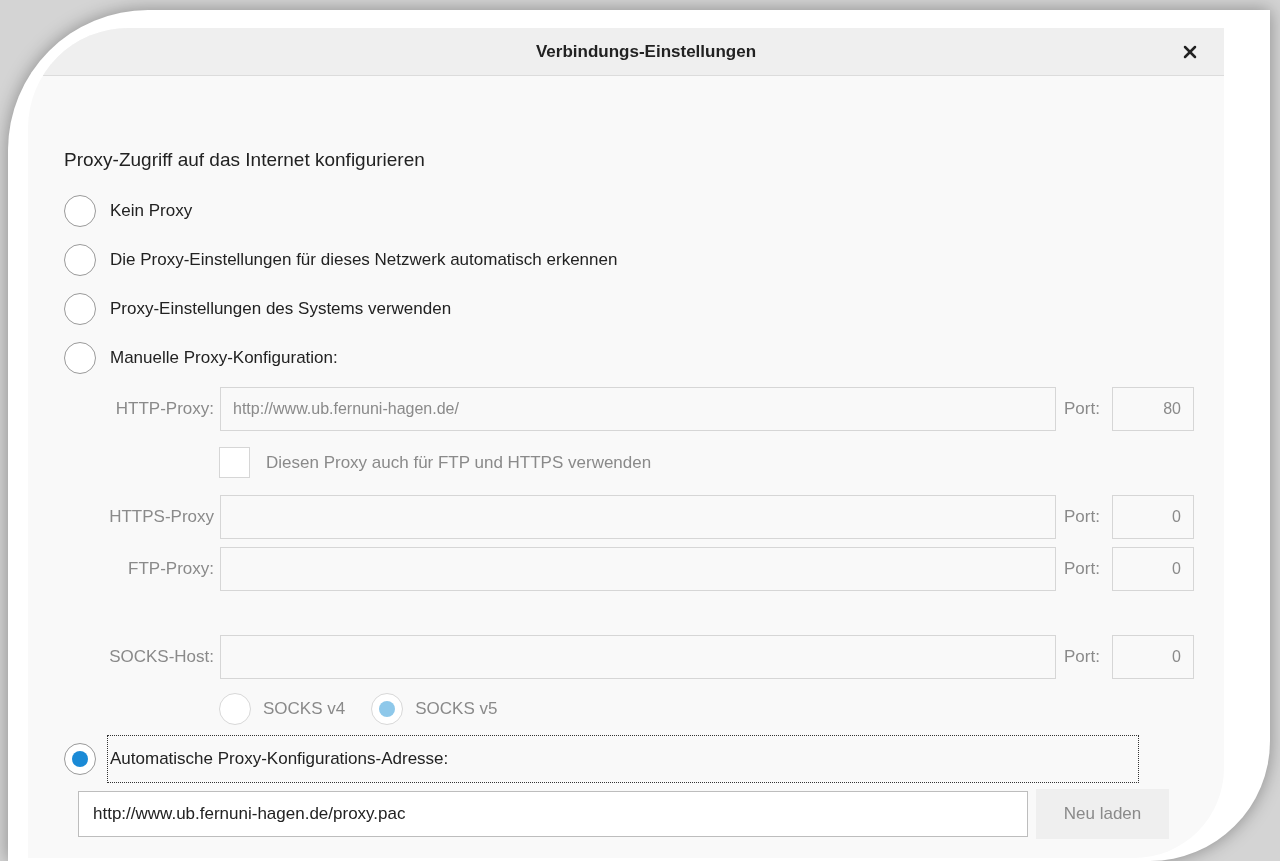 The height and width of the screenshot is (861, 1280). I want to click on window-title: Verbindungs-Einstellungen, so click(645, 51).